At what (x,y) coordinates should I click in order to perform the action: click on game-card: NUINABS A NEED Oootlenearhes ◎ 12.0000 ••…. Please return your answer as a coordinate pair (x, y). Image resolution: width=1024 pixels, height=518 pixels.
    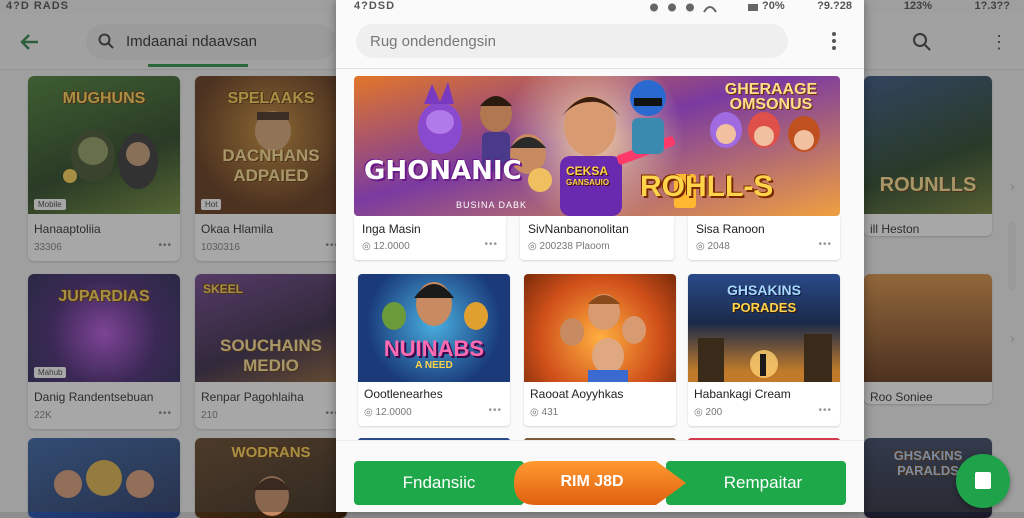
    Looking at the image, I should click on (434, 350).